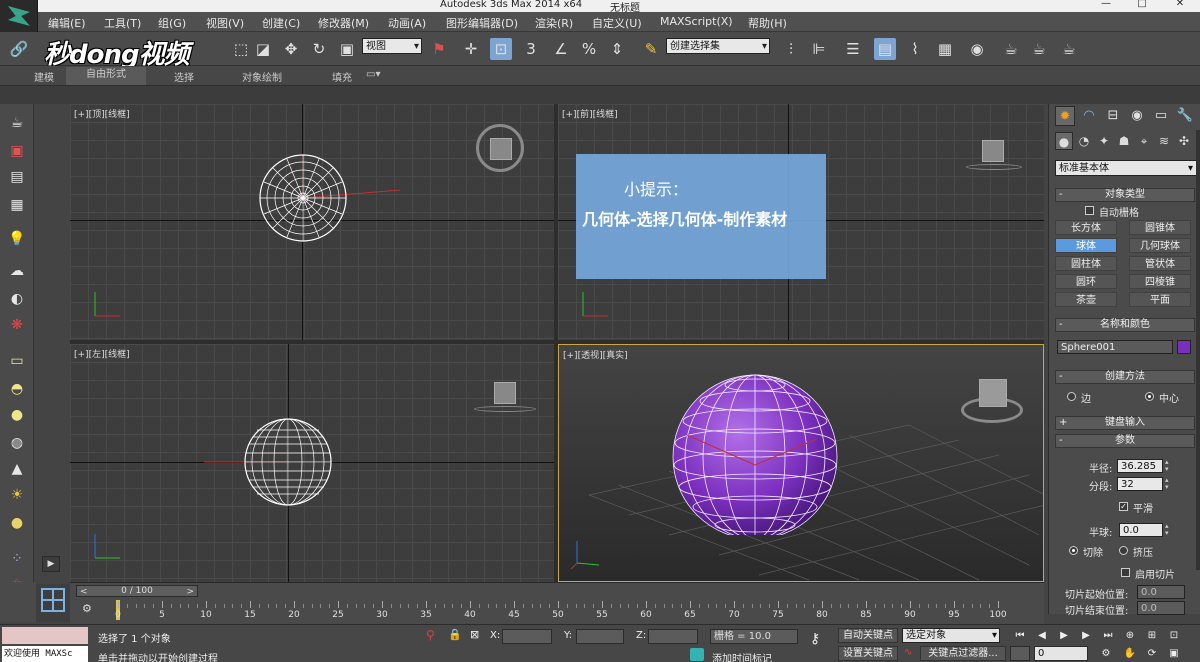 This screenshot has height=662, width=1200. I want to click on list-icon: ▤, so click(17, 177).